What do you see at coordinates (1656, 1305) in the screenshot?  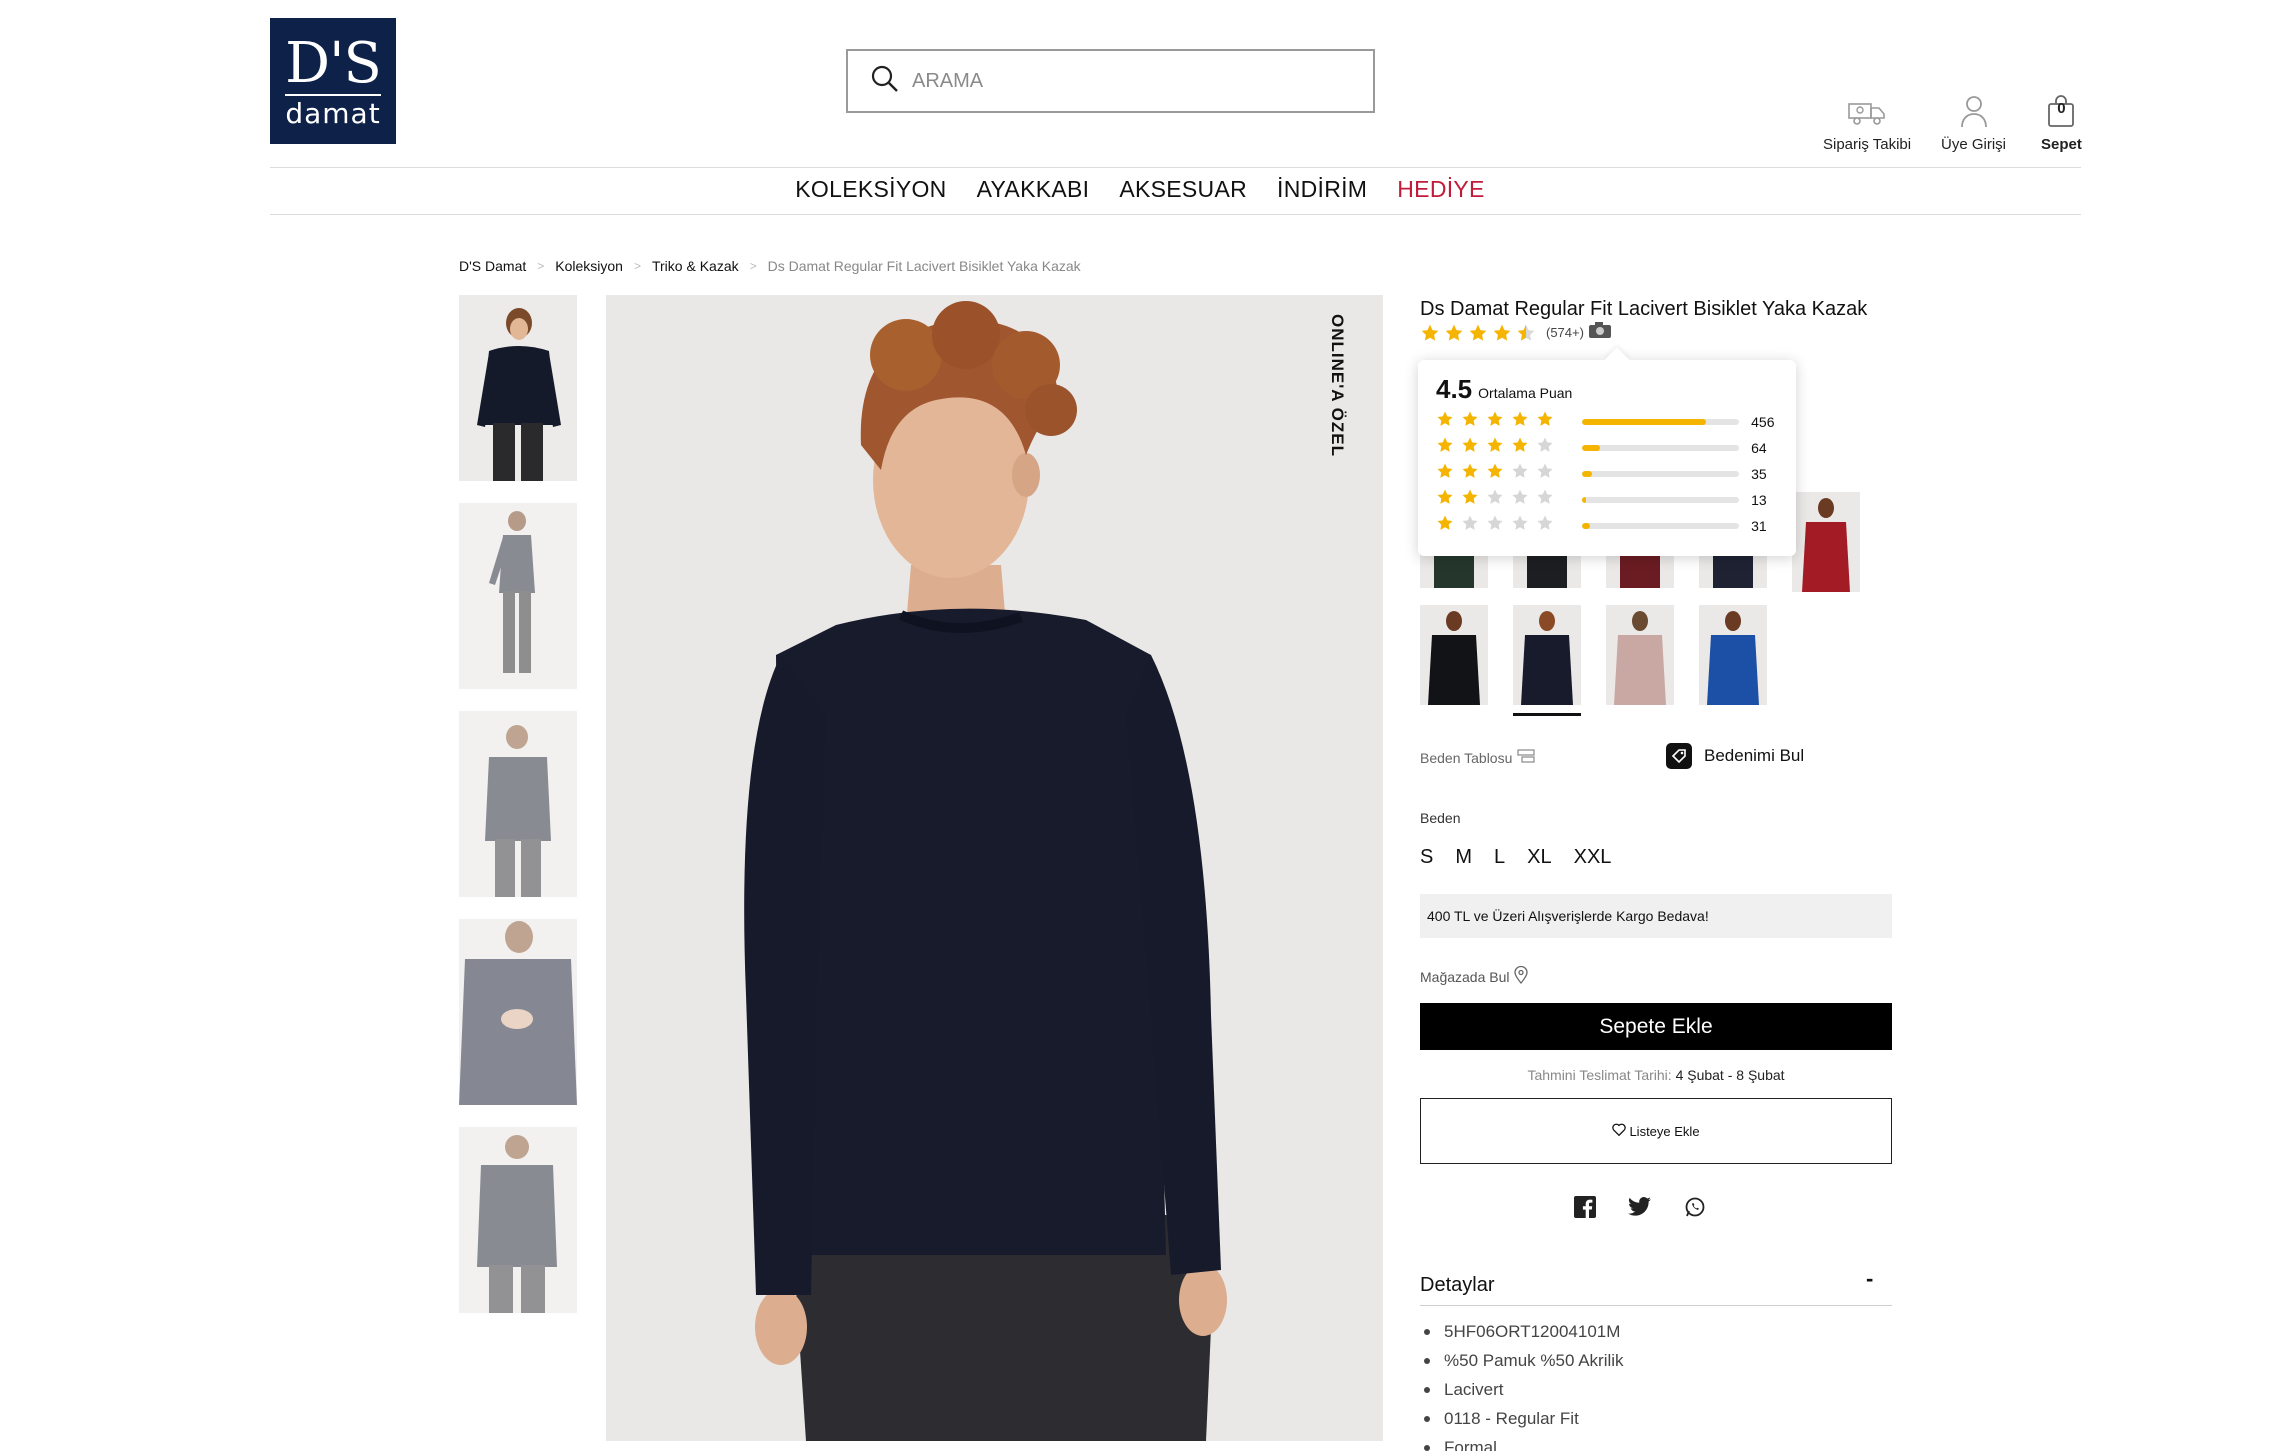 I see `details-divider` at bounding box center [1656, 1305].